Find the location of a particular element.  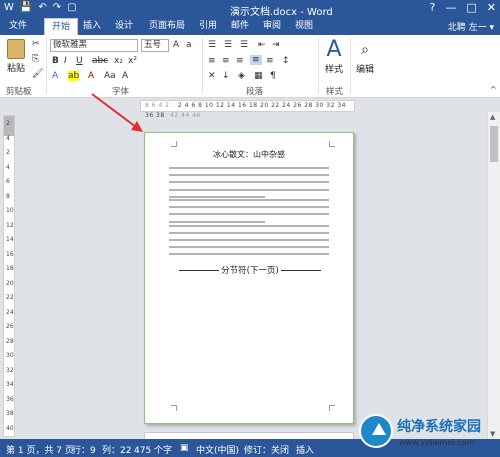

strikethrough-icon: abc is located at coordinates (100, 61).